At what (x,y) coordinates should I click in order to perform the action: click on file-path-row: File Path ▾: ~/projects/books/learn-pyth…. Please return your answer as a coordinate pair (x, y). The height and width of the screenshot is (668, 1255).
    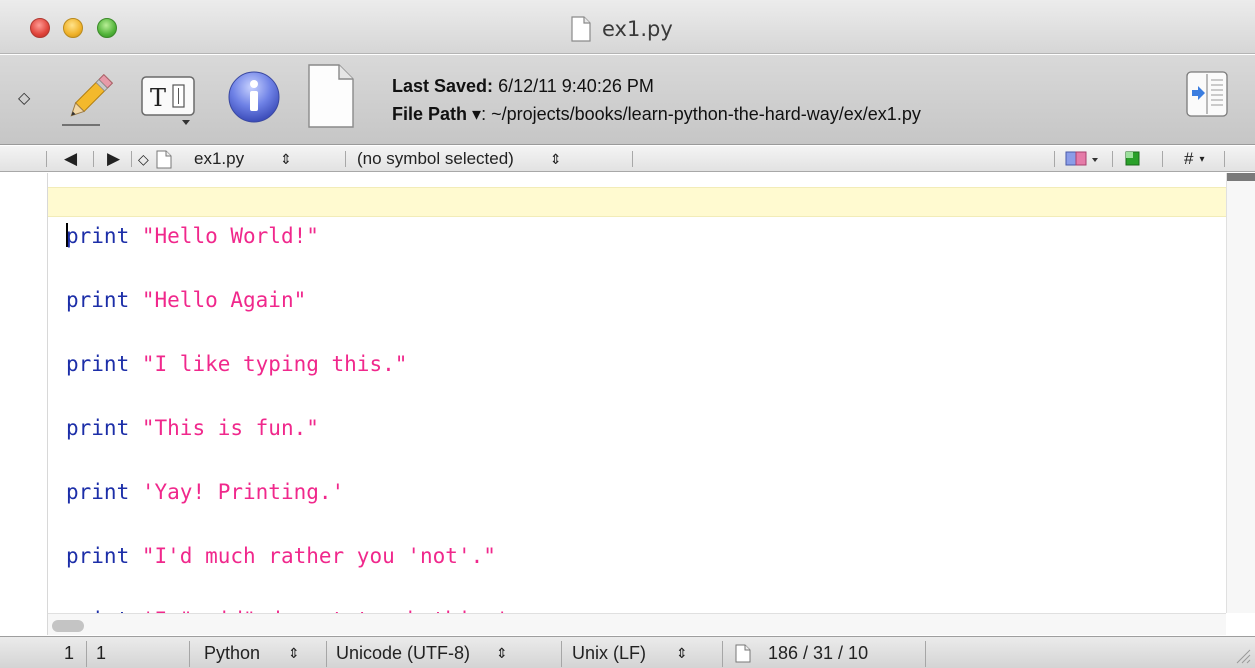
    Looking at the image, I should click on (656, 114).